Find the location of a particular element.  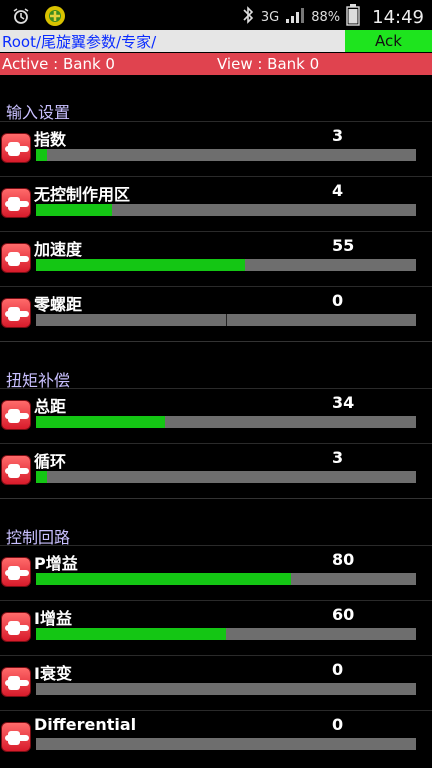

param-value: 60 is located at coordinates (343, 614).